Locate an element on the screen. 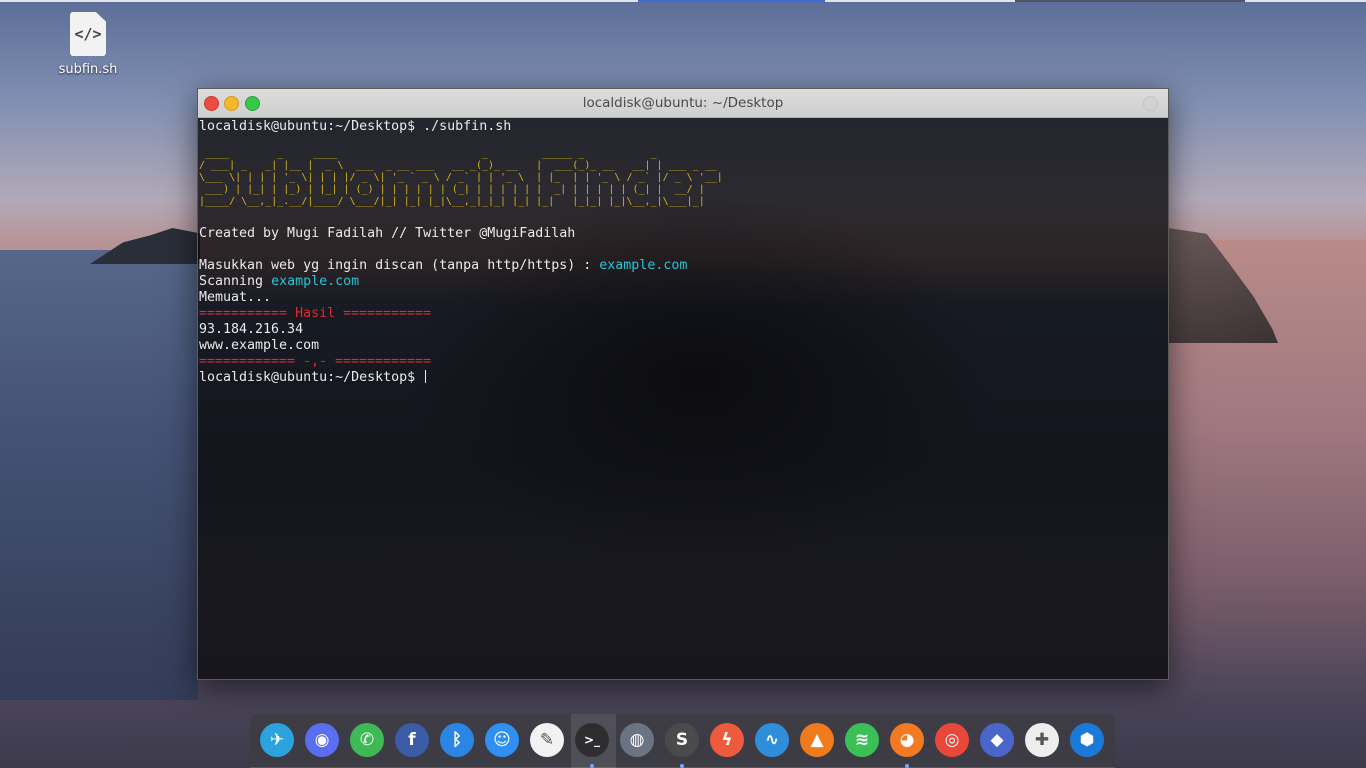  playstation-icon: ✚ is located at coordinates (1042, 740).